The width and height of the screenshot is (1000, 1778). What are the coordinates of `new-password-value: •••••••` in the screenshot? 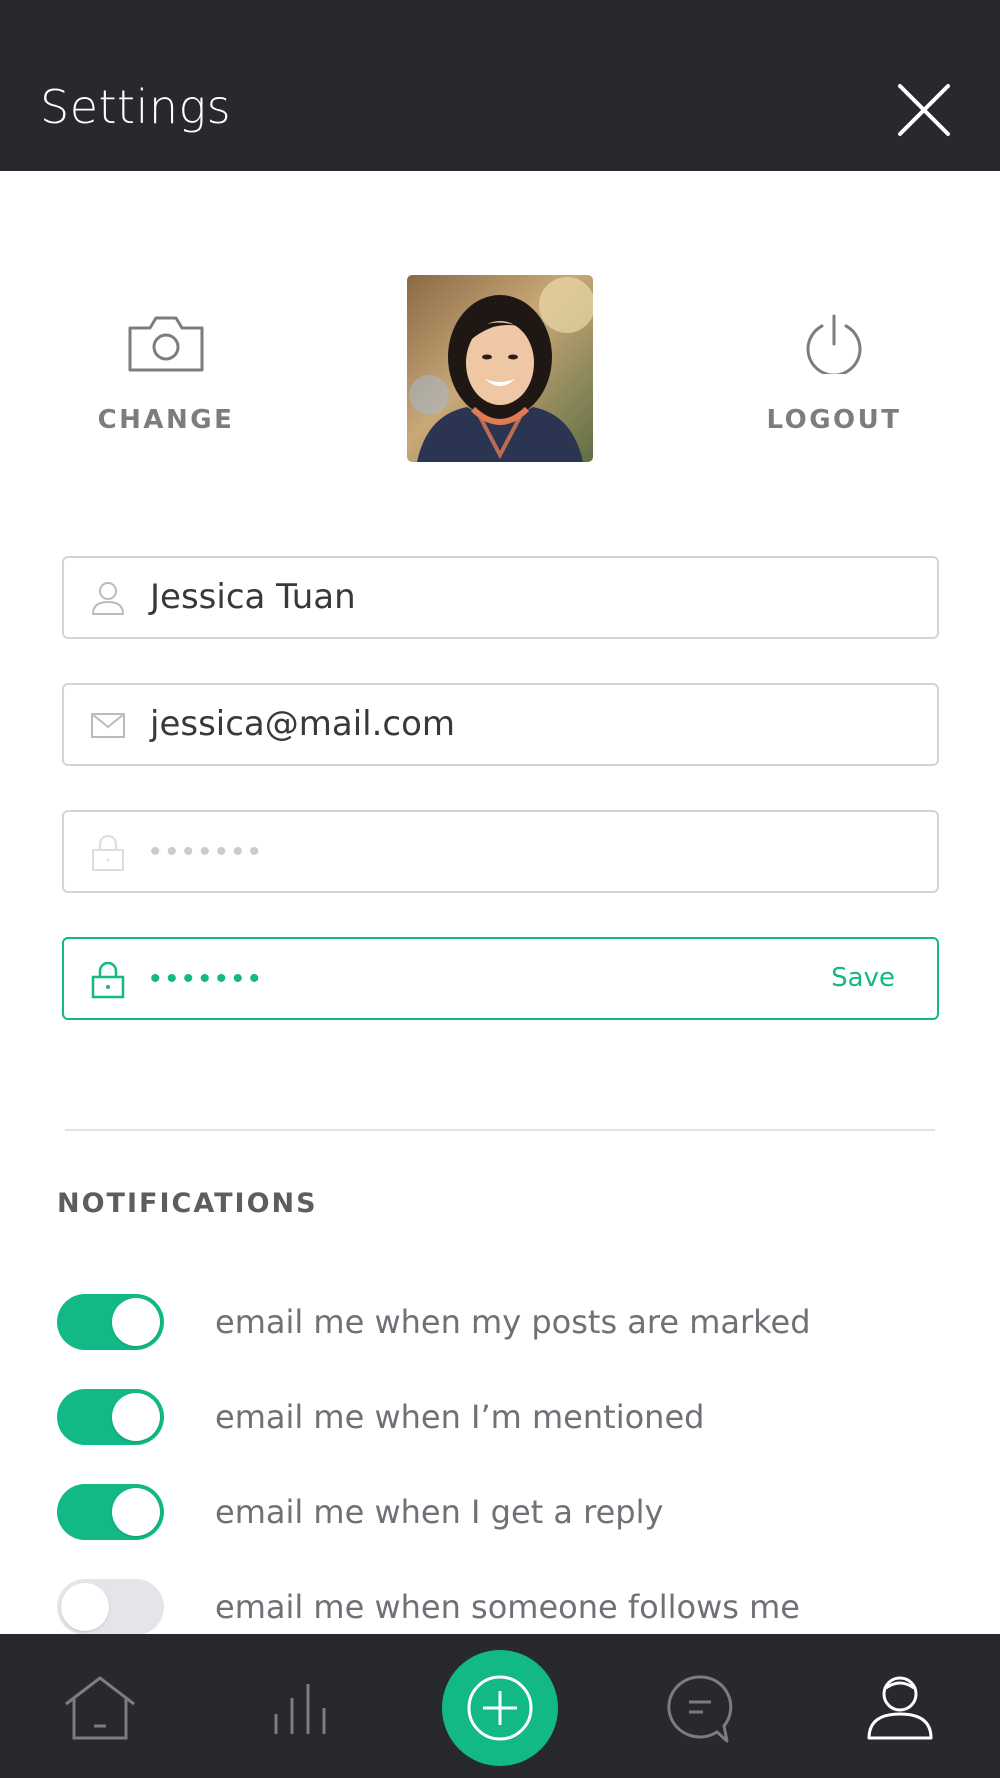 It's located at (208, 978).